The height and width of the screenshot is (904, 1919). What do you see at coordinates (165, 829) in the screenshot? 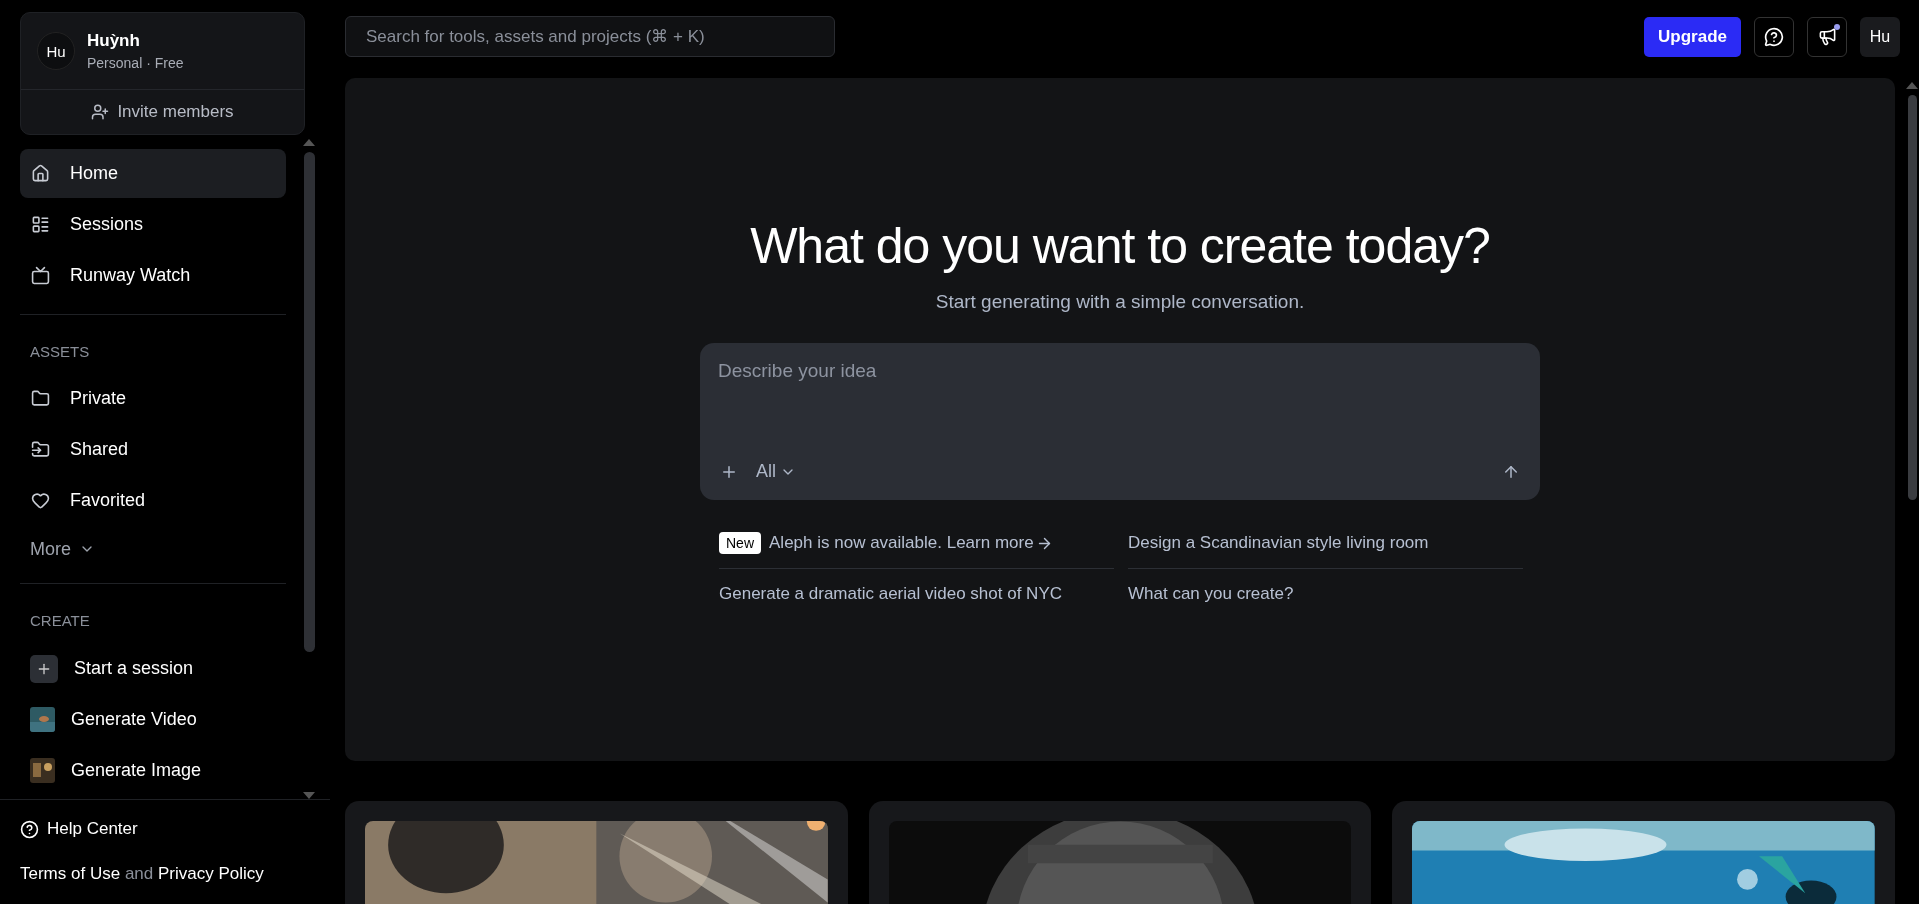
I see `help-center-link: Help Center` at bounding box center [165, 829].